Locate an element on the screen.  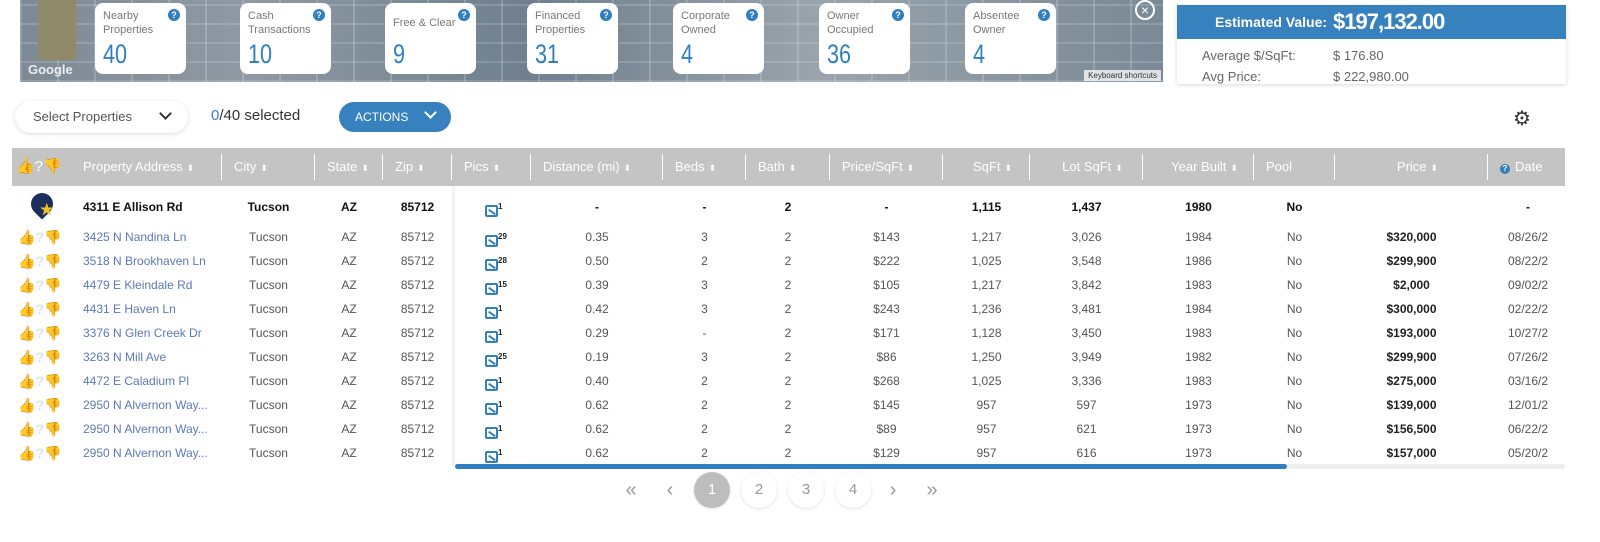
cell-address: 4311 E Allison Rd is located at coordinates (150, 207).